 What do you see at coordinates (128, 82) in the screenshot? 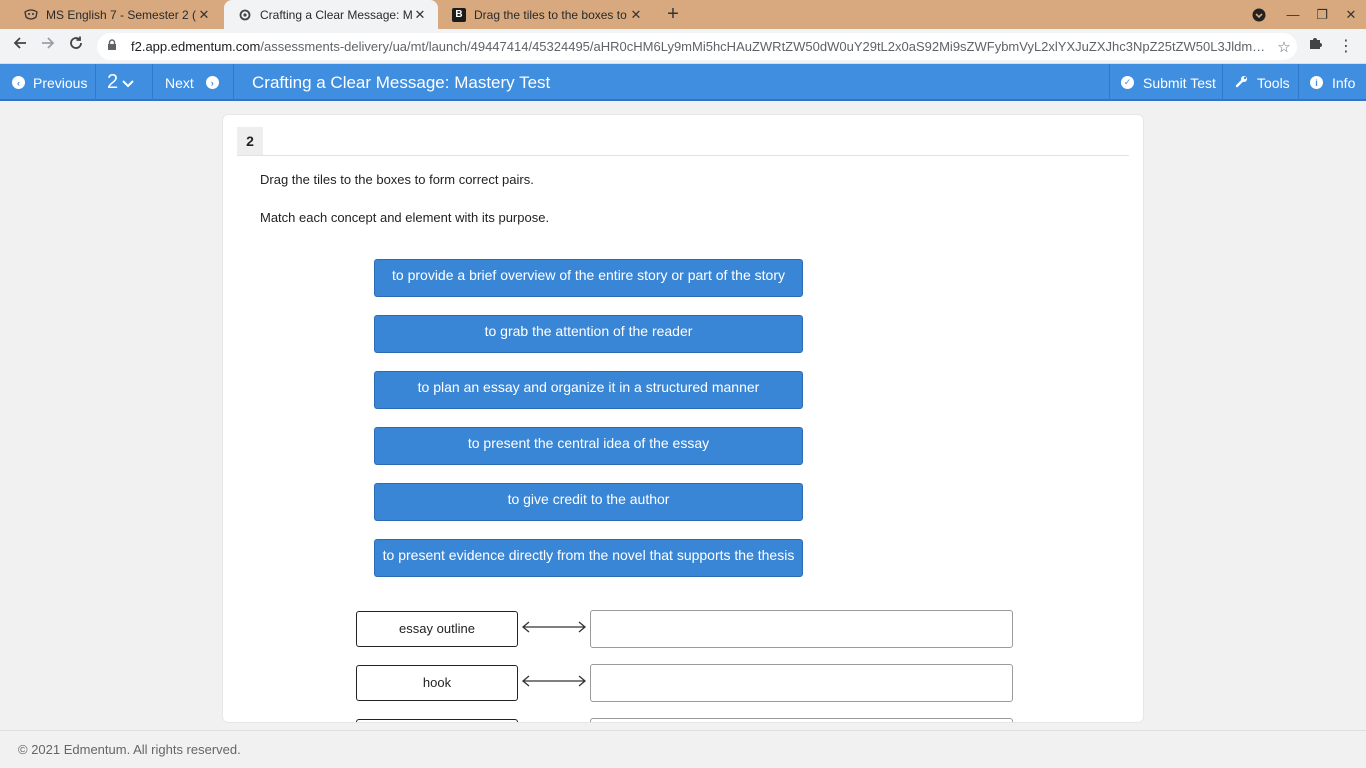
I see `chevron-down-icon` at bounding box center [128, 82].